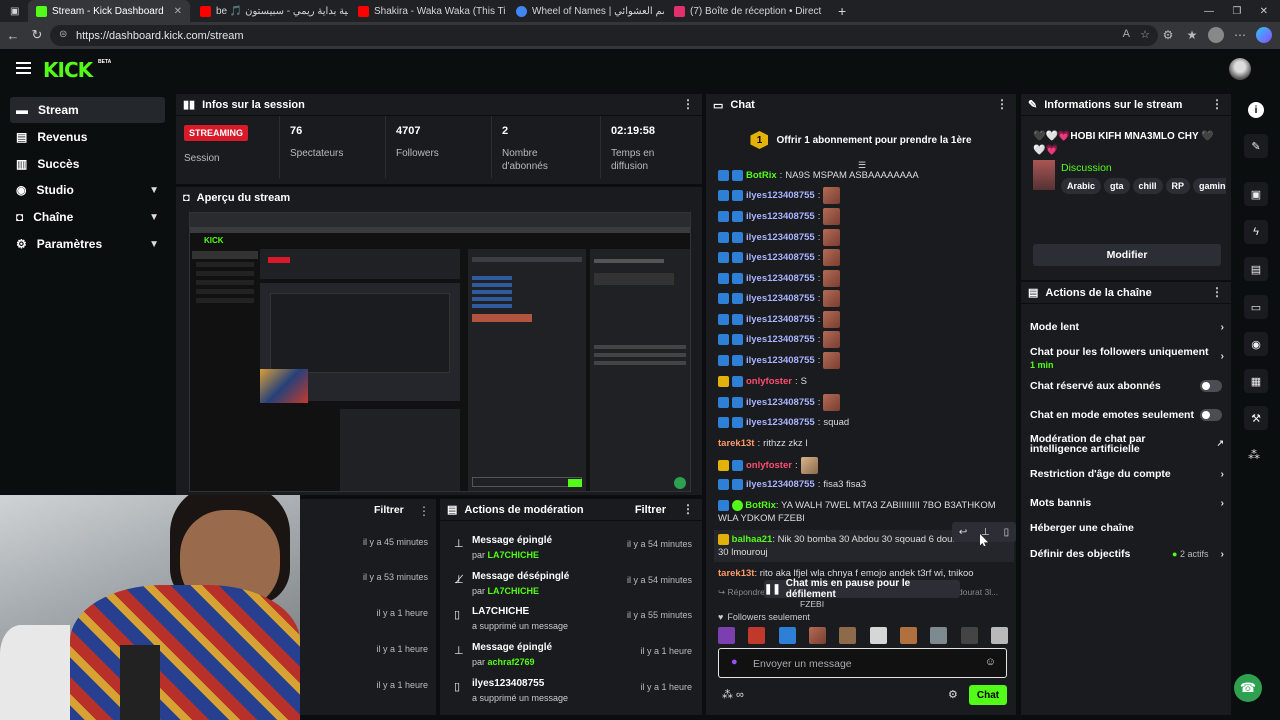 The image size is (1280, 720). Describe the element at coordinates (1264, 11) in the screenshot. I see `close-window-icon: ✕` at that location.